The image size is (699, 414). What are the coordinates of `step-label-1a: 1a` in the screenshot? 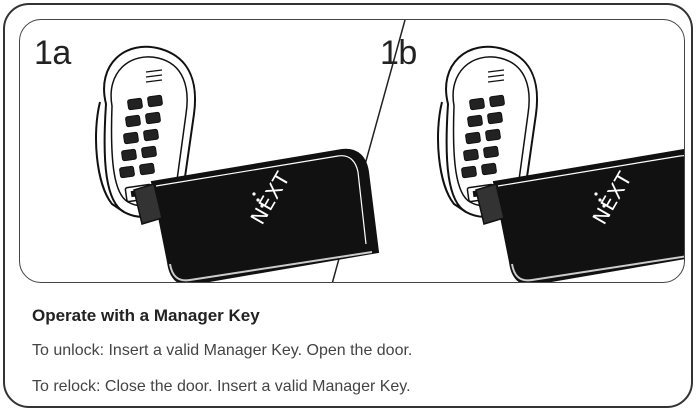 It's located at (52, 53).